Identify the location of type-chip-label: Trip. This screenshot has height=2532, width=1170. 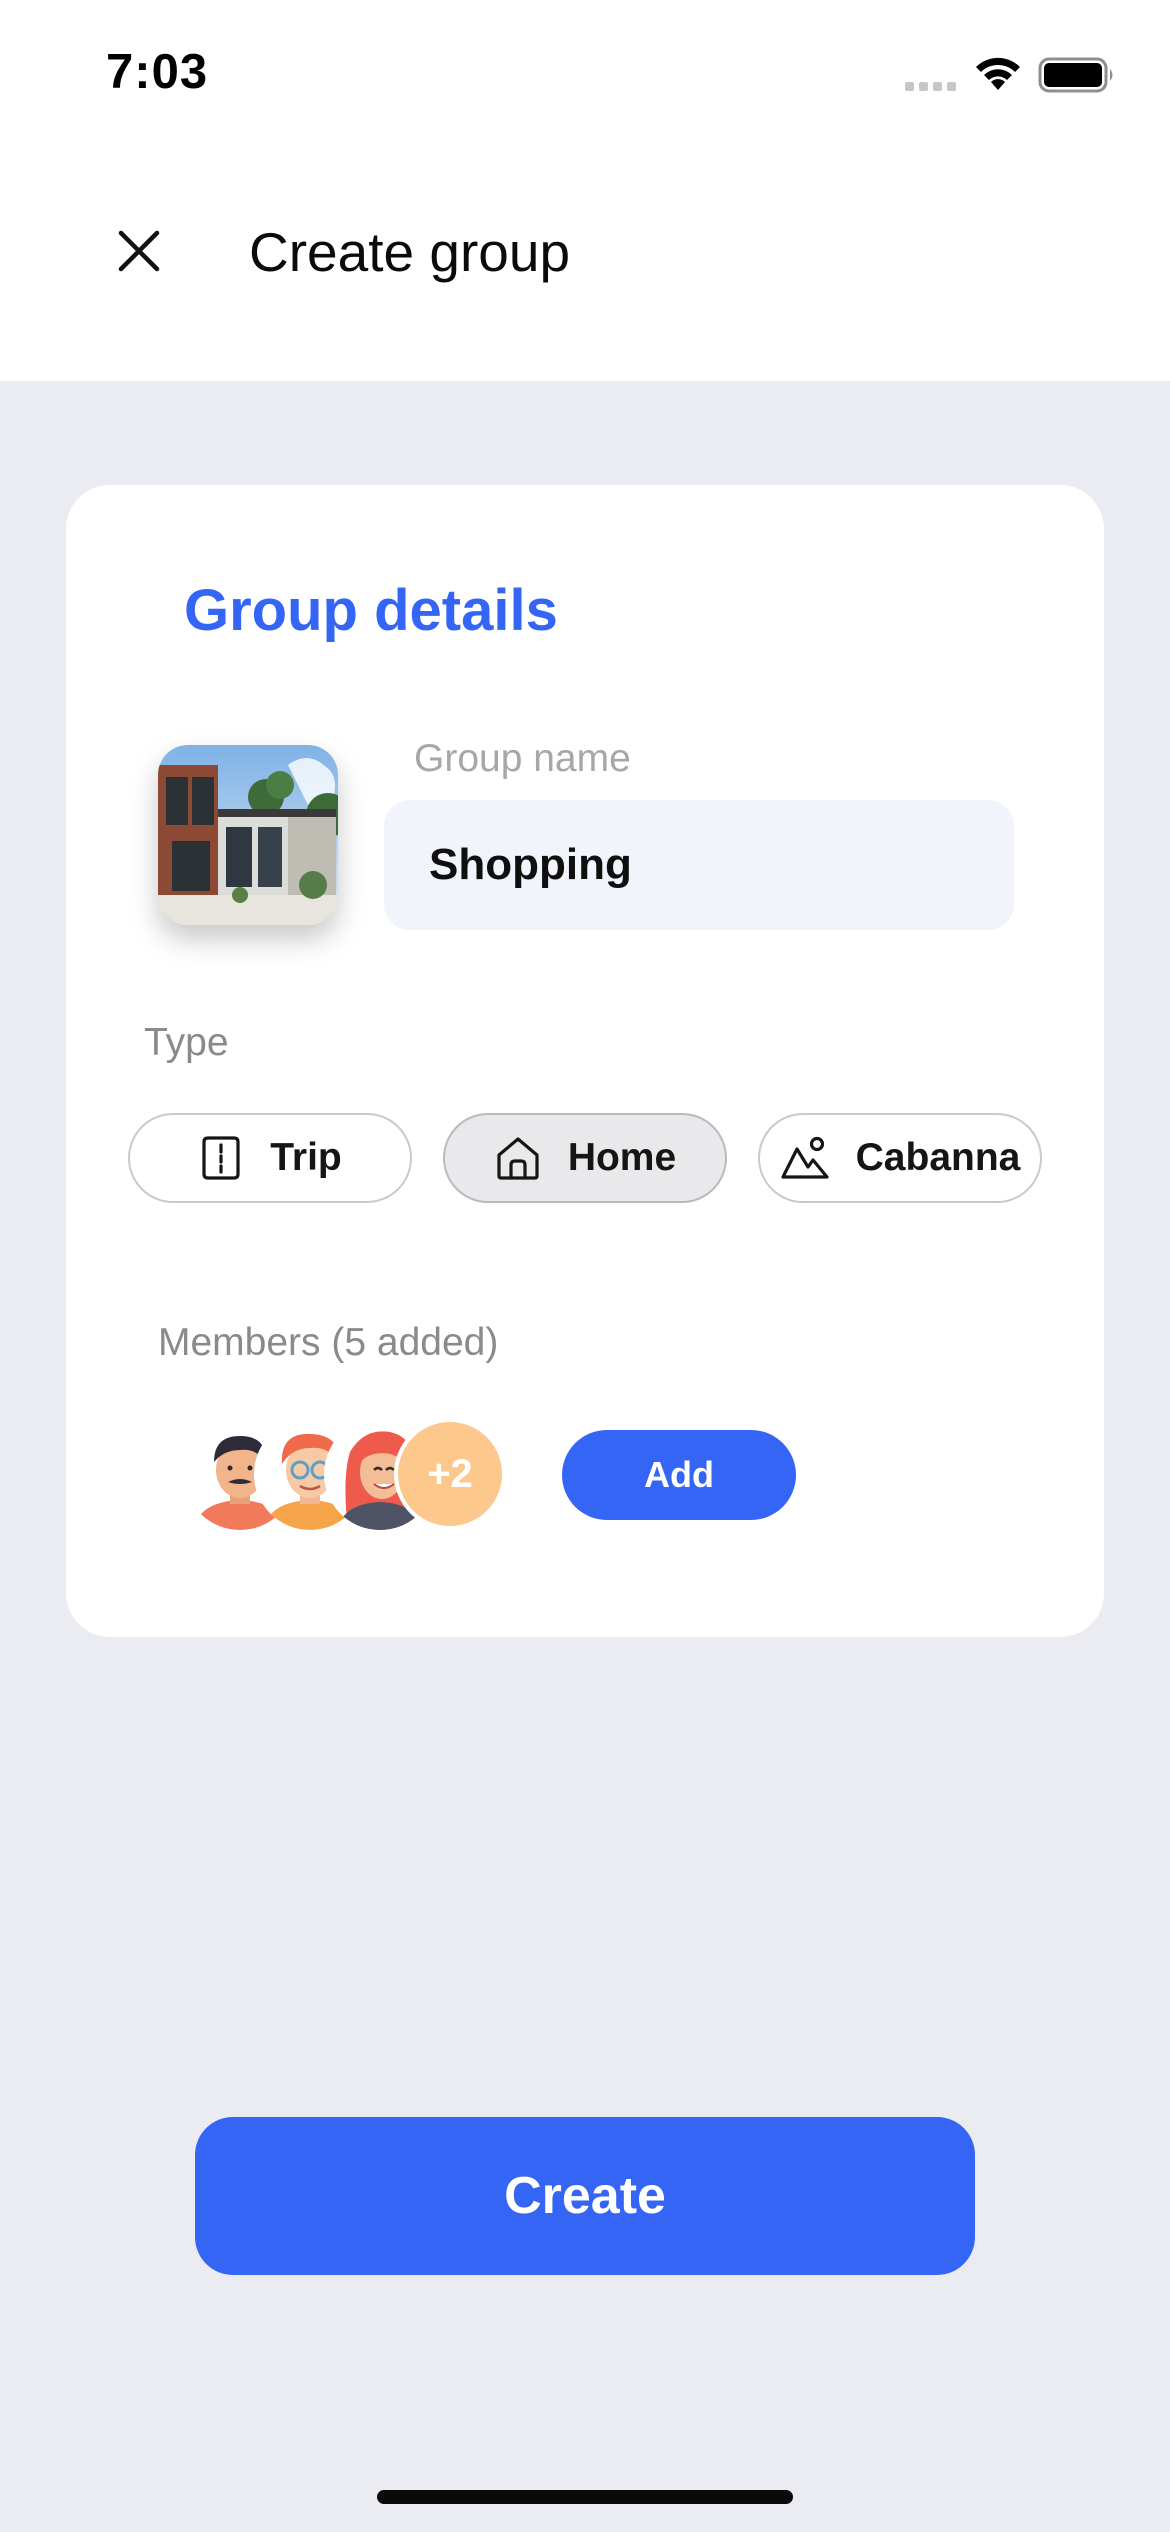
(306, 1157).